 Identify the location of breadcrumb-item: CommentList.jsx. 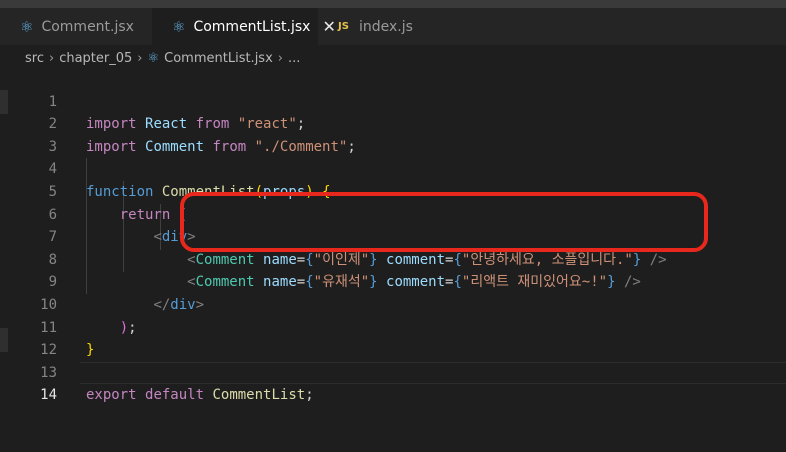
(218, 58).